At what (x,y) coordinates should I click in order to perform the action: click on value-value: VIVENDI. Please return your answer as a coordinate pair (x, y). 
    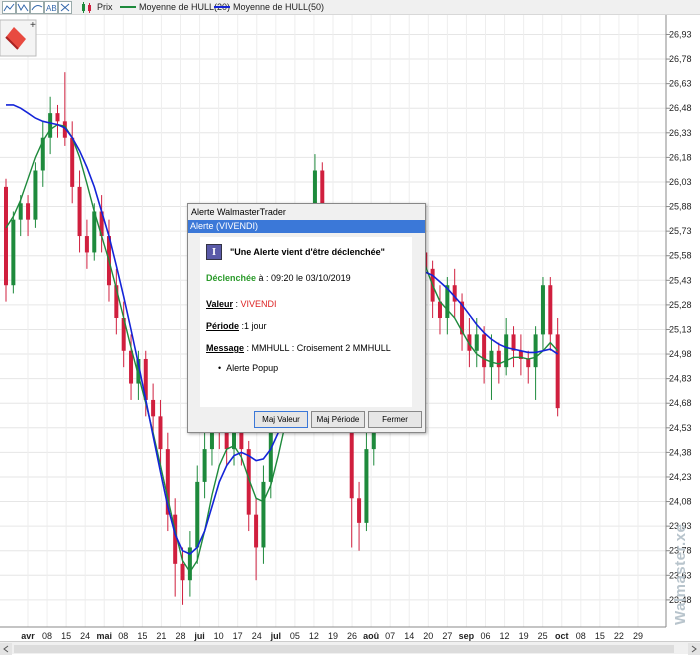
    Looking at the image, I should click on (258, 304).